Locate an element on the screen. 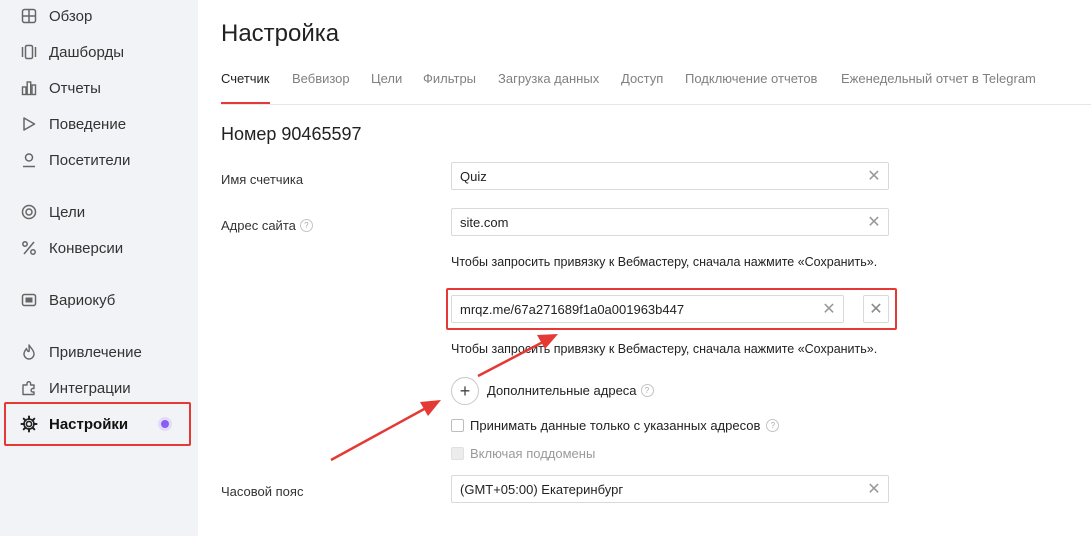 The width and height of the screenshot is (1091, 536). sidebar-item-integrations: Интеграции is located at coordinates (99, 388).